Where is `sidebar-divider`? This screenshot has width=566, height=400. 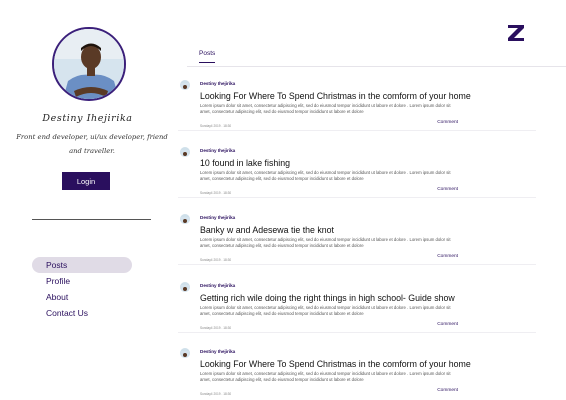
sidebar-divider is located at coordinates (91, 219).